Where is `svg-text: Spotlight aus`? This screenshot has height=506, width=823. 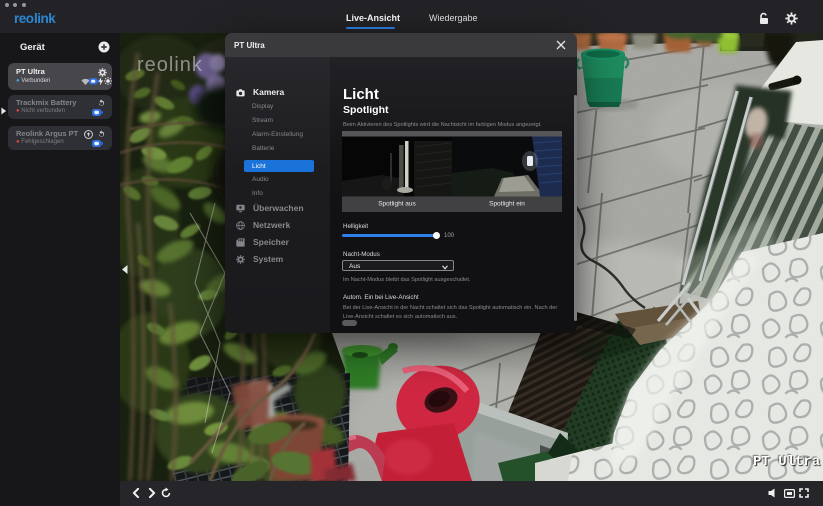 svg-text: Spotlight aus is located at coordinates (397, 204).